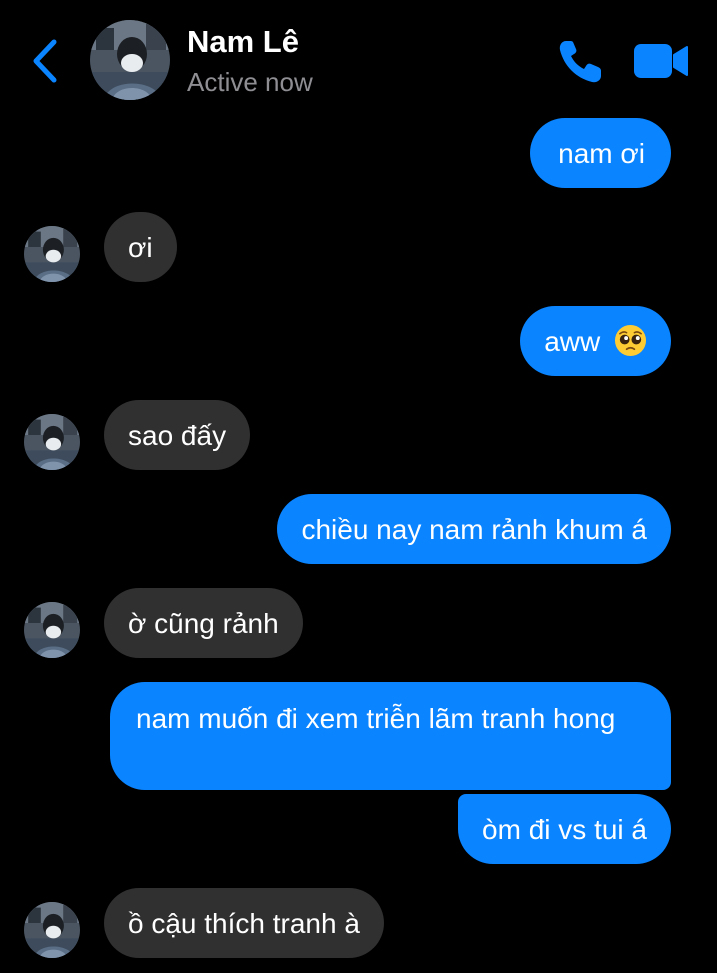 This screenshot has height=973, width=717. I want to click on chevron-left-icon, so click(45, 61).